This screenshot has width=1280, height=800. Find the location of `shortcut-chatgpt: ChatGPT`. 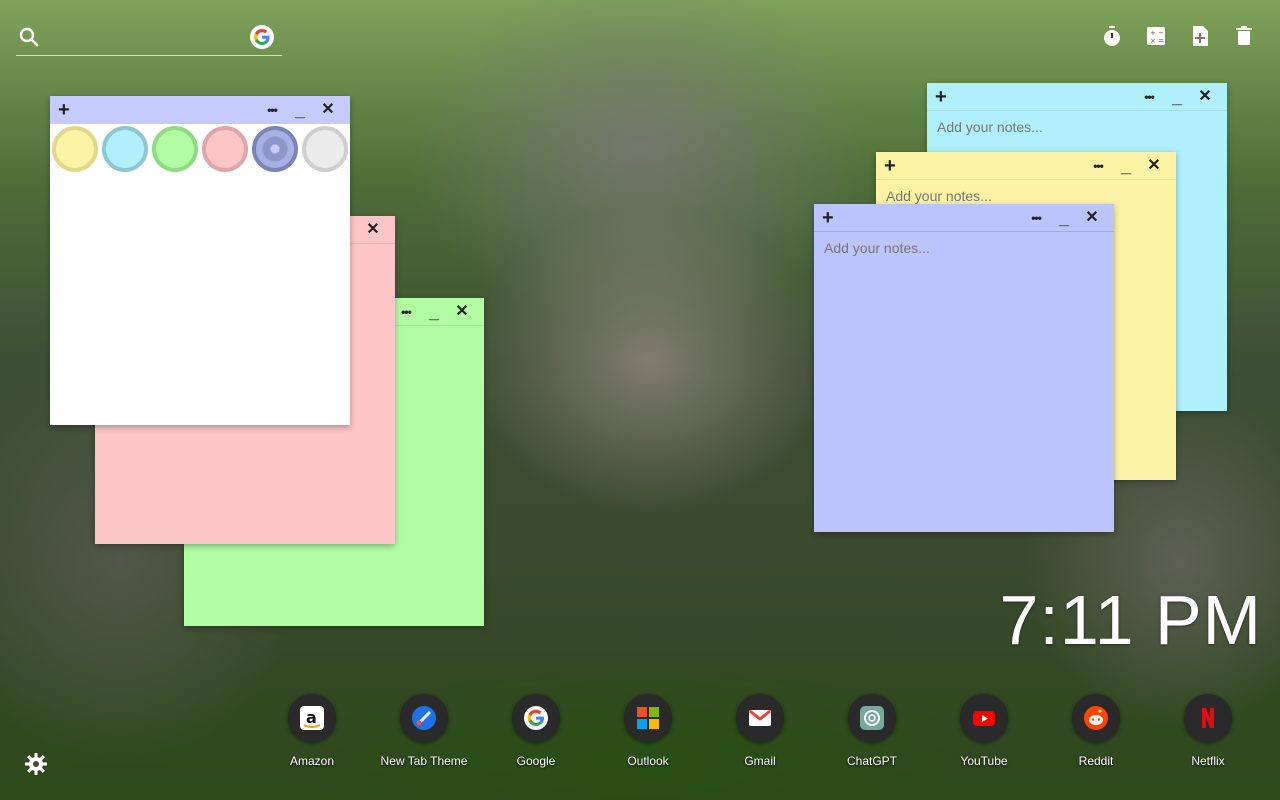

shortcut-chatgpt: ChatGPT is located at coordinates (872, 731).